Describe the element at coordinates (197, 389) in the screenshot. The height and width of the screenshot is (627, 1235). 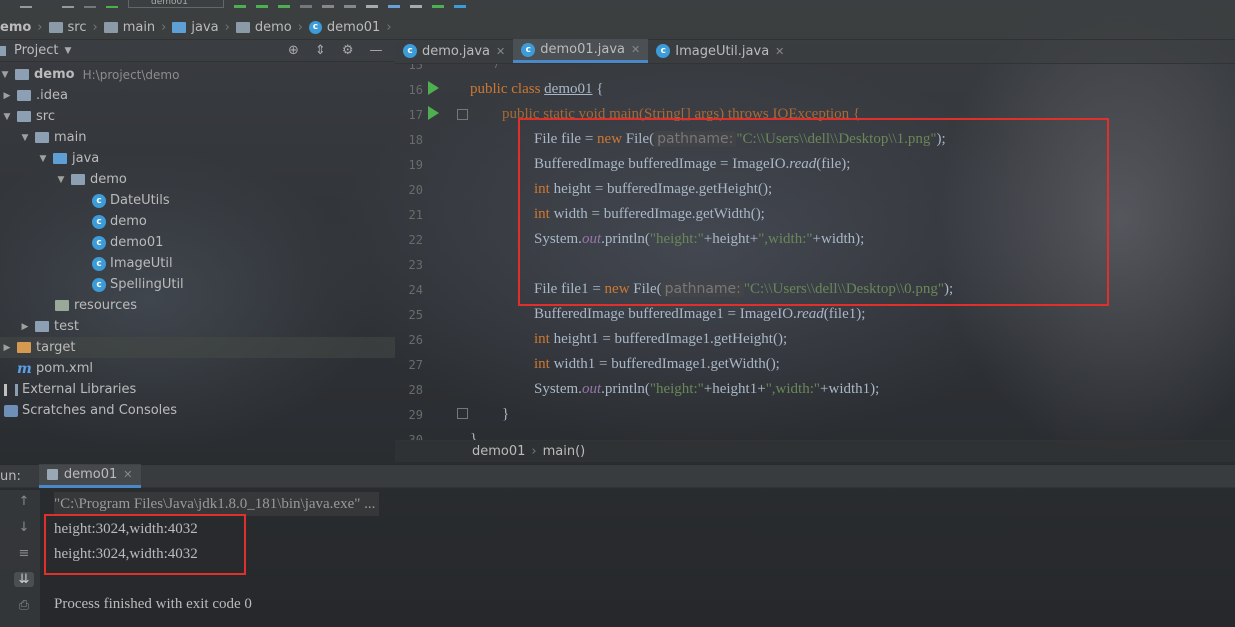
I see `tree-item-external-libraries: External Libraries` at that location.